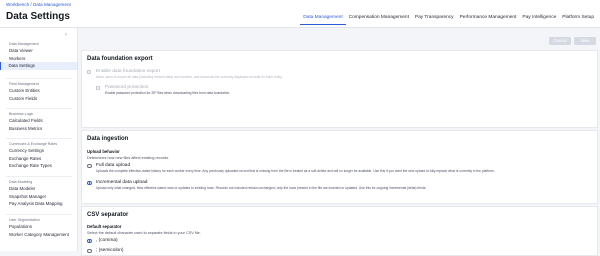 Image resolution: width=600 pixels, height=256 pixels. I want to click on sidebar-item-custom-entities: Custom Entities, so click(38, 91).